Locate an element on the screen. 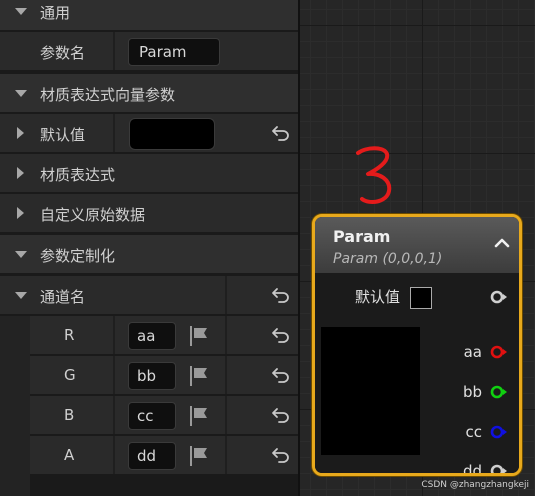 This screenshot has height=496, width=535. output-pin-rgba-icon is located at coordinates (499, 297).